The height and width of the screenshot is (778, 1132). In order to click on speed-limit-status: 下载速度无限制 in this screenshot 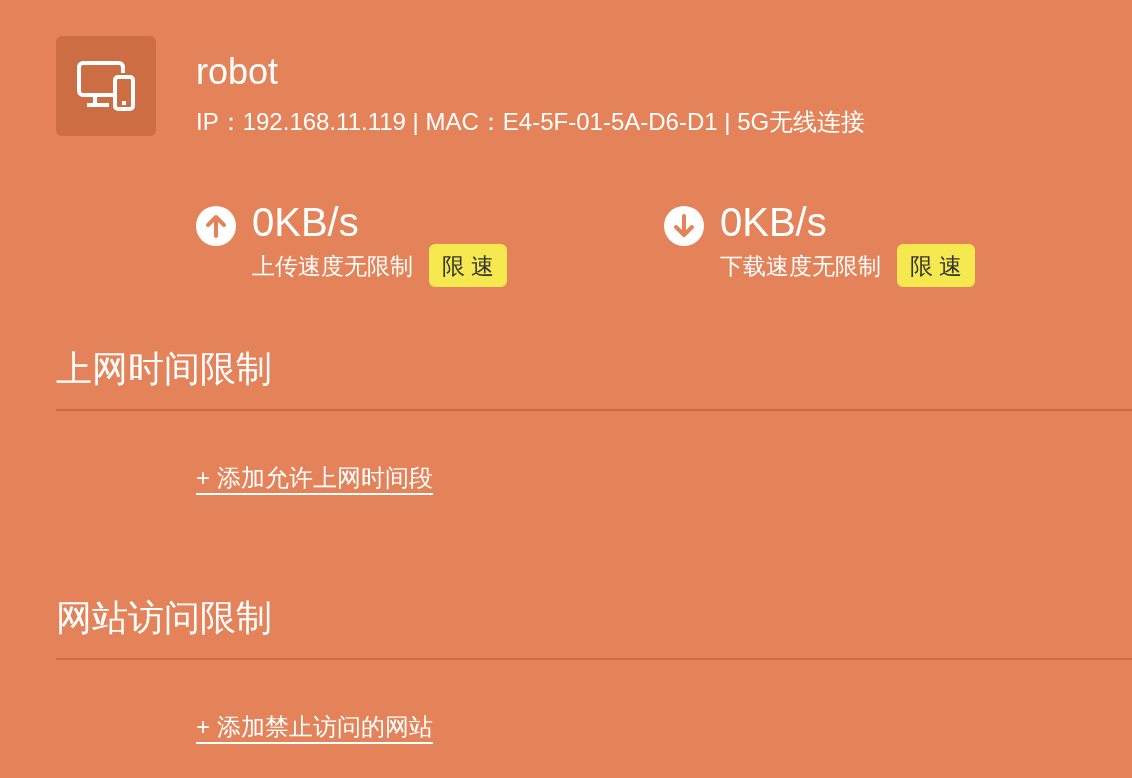, I will do `click(800, 266)`.